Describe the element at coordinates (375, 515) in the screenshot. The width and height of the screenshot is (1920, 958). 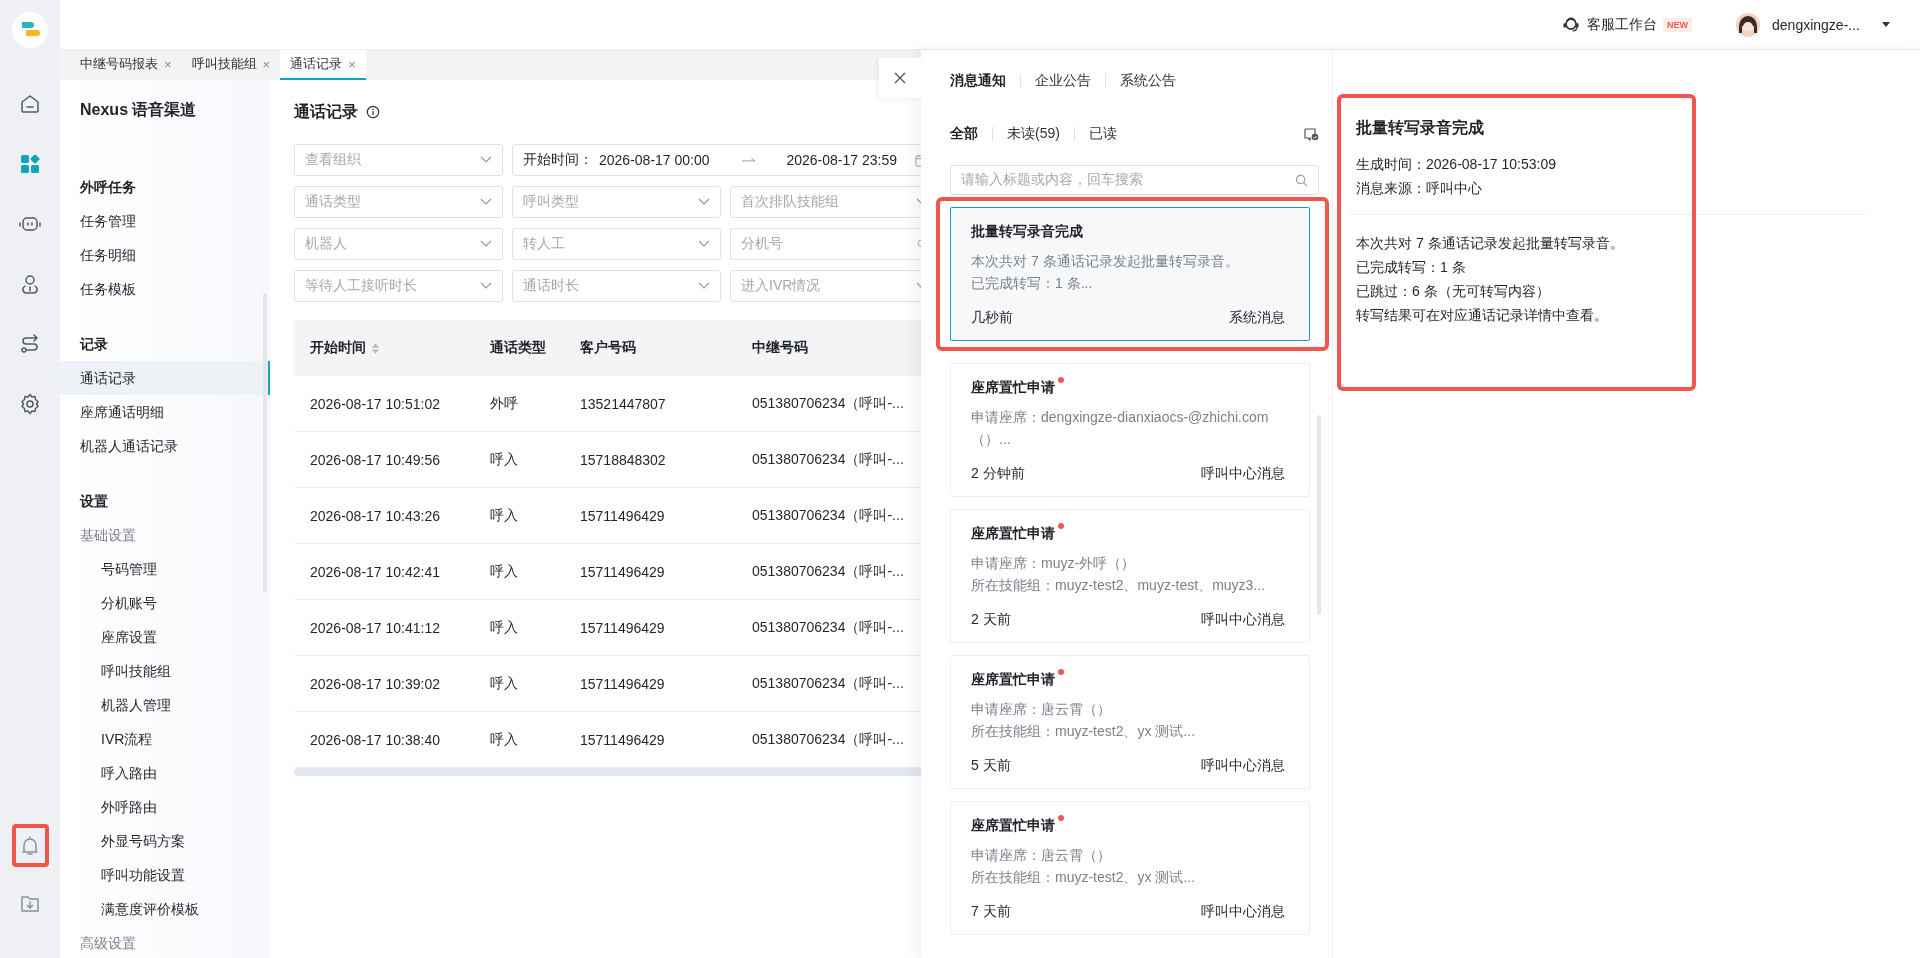
I see `table-cell: 2026-08-17 10:43:26` at that location.